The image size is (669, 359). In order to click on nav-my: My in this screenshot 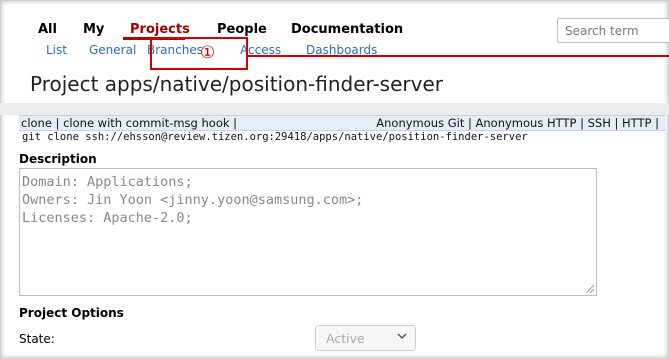, I will do `click(93, 29)`.